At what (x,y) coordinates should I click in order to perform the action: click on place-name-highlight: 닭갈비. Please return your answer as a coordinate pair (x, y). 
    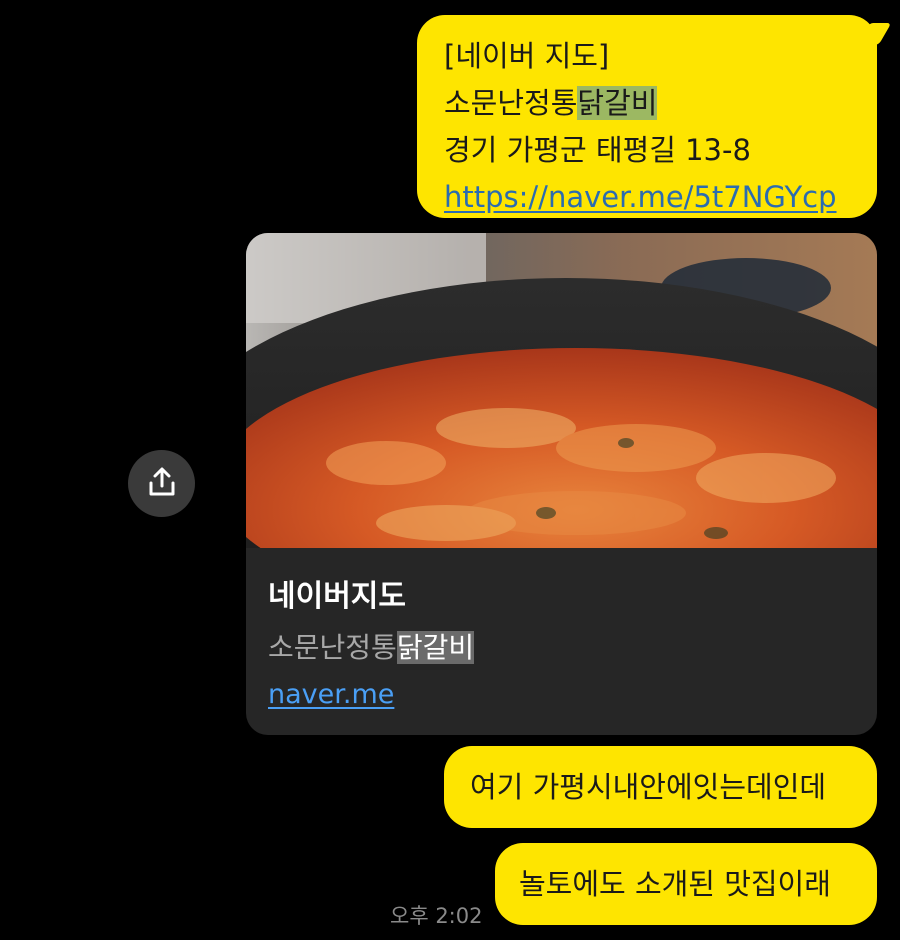
    Looking at the image, I should click on (617, 103).